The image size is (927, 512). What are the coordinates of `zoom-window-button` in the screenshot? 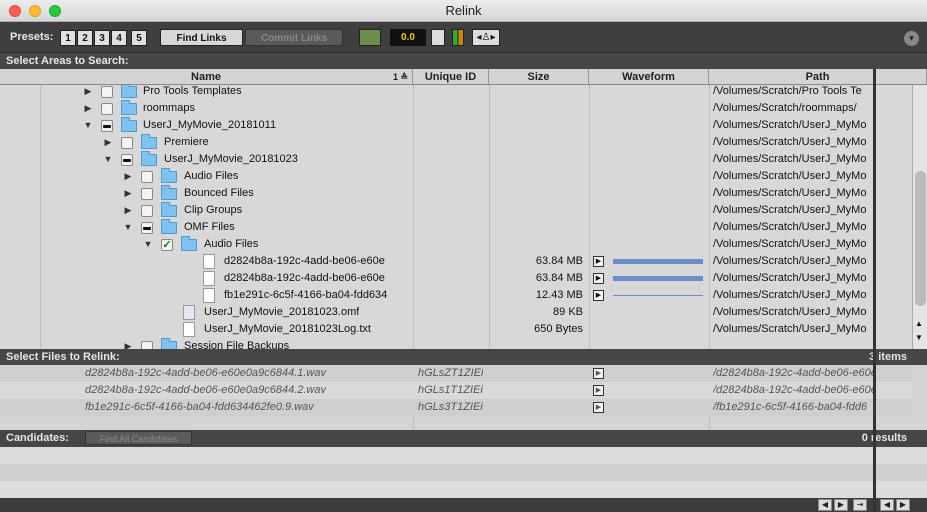 It's located at (55, 11).